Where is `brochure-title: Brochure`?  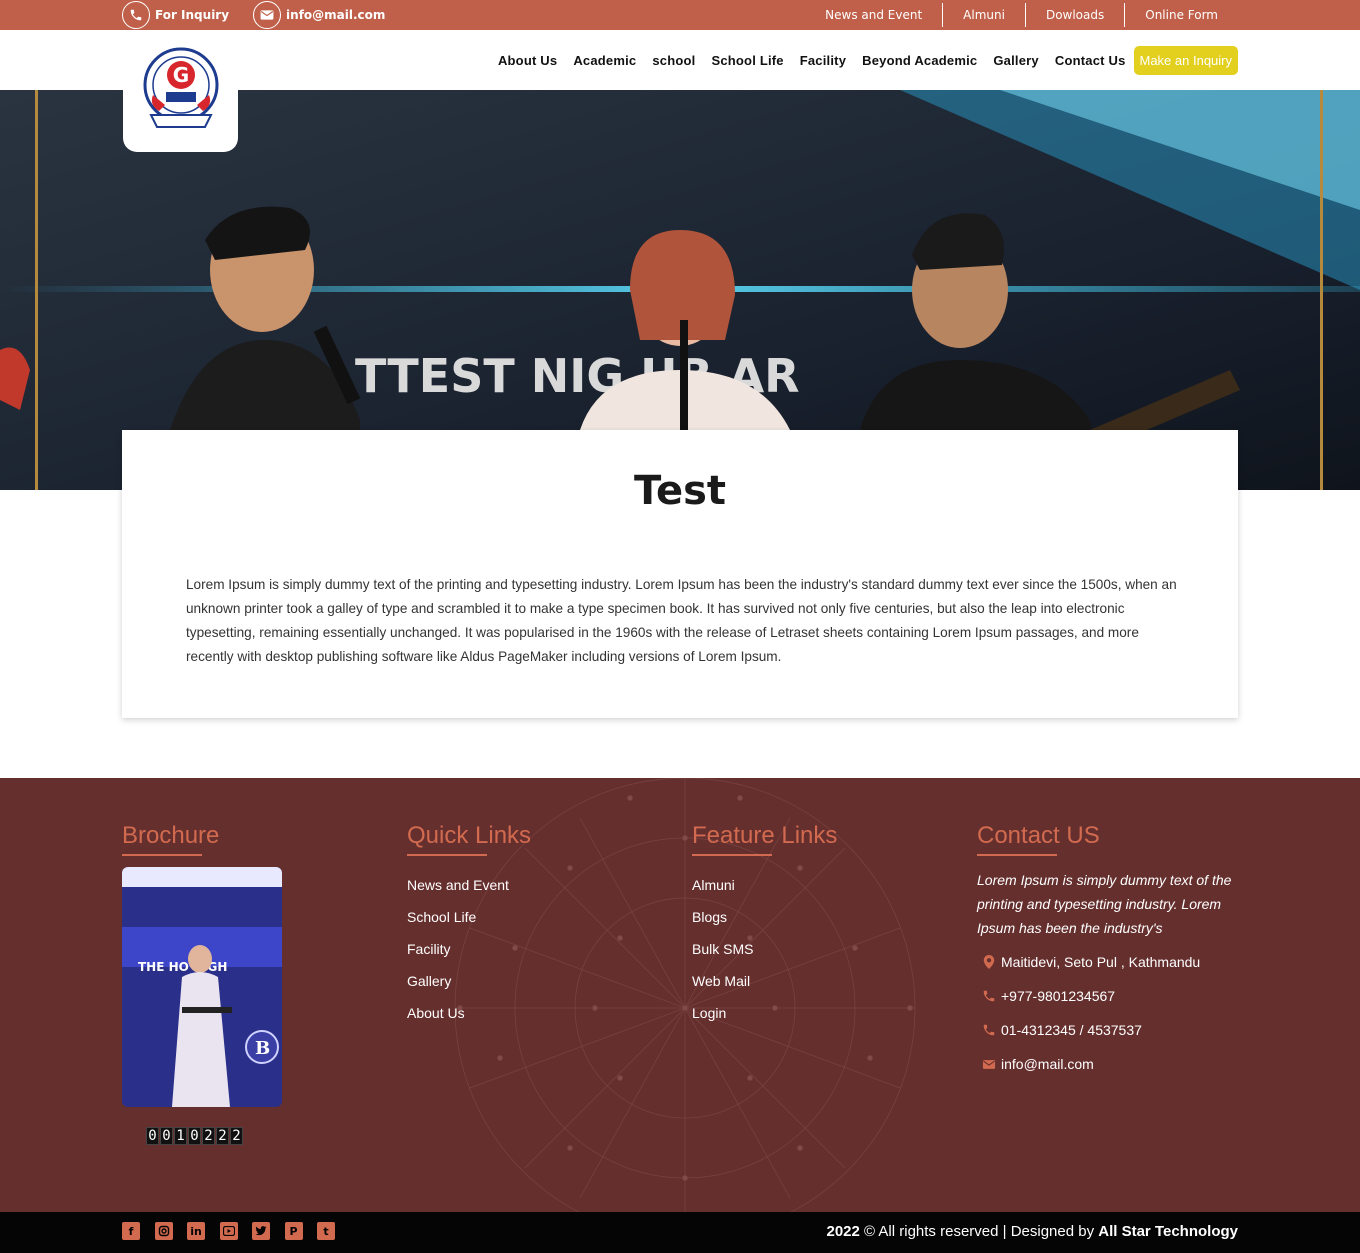 brochure-title: Brochure is located at coordinates (171, 835).